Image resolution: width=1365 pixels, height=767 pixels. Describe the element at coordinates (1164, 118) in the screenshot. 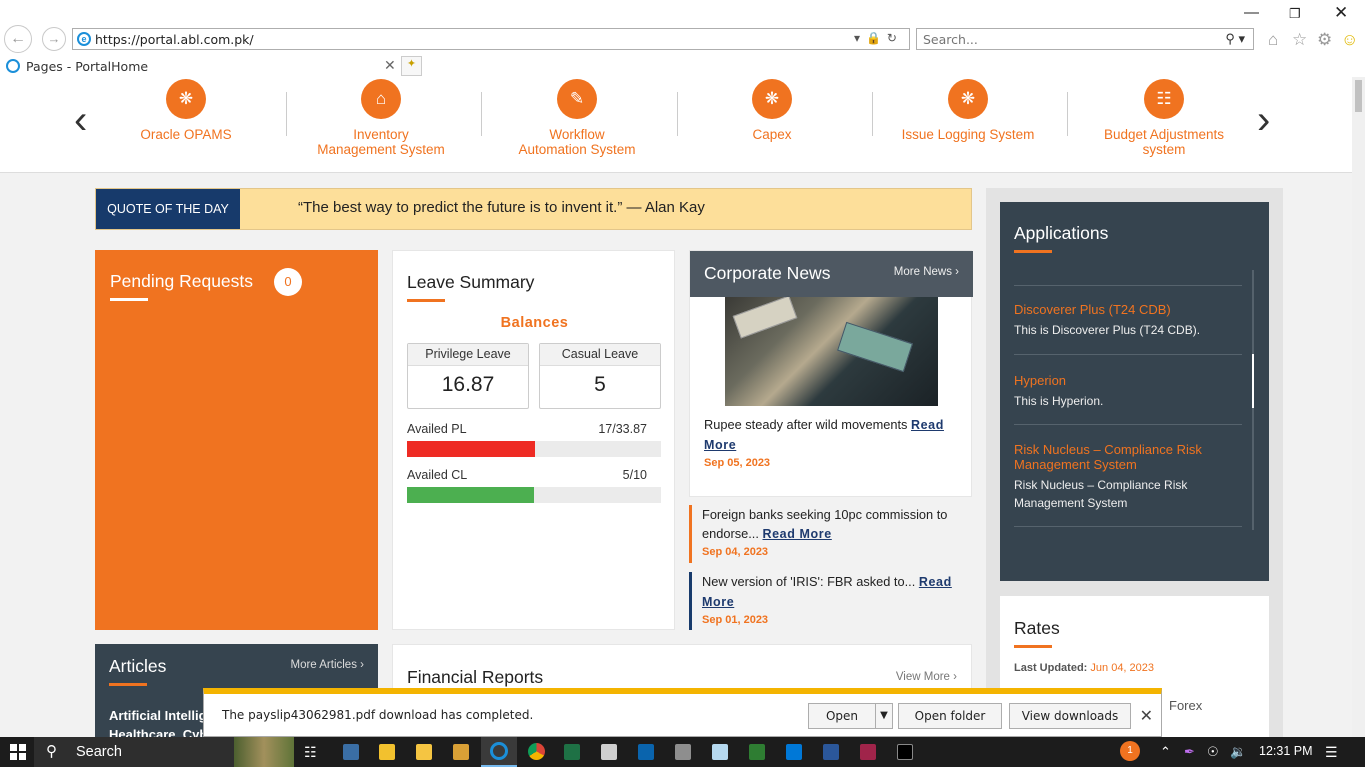

I see `app-budget-adjustments: ☷ Budget Adjustments system` at that location.